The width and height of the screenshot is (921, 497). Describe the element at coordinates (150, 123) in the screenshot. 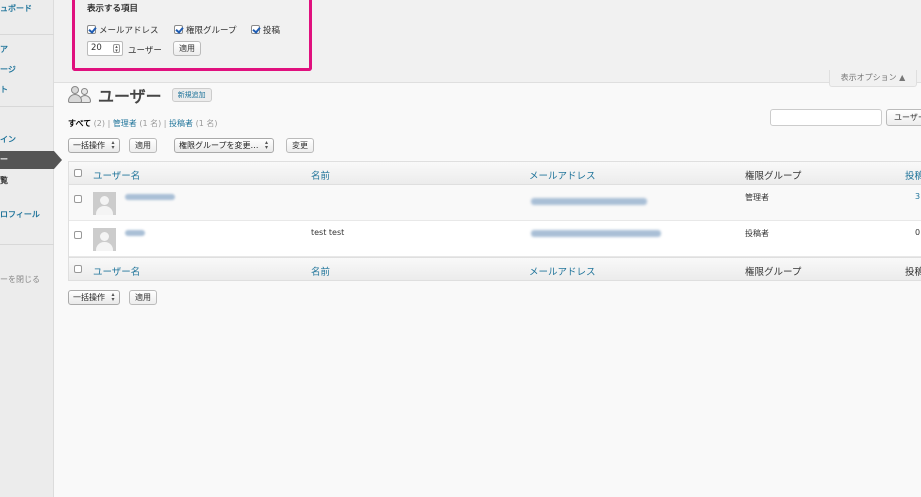

I see `filter-administrator-count: (1 名)` at that location.